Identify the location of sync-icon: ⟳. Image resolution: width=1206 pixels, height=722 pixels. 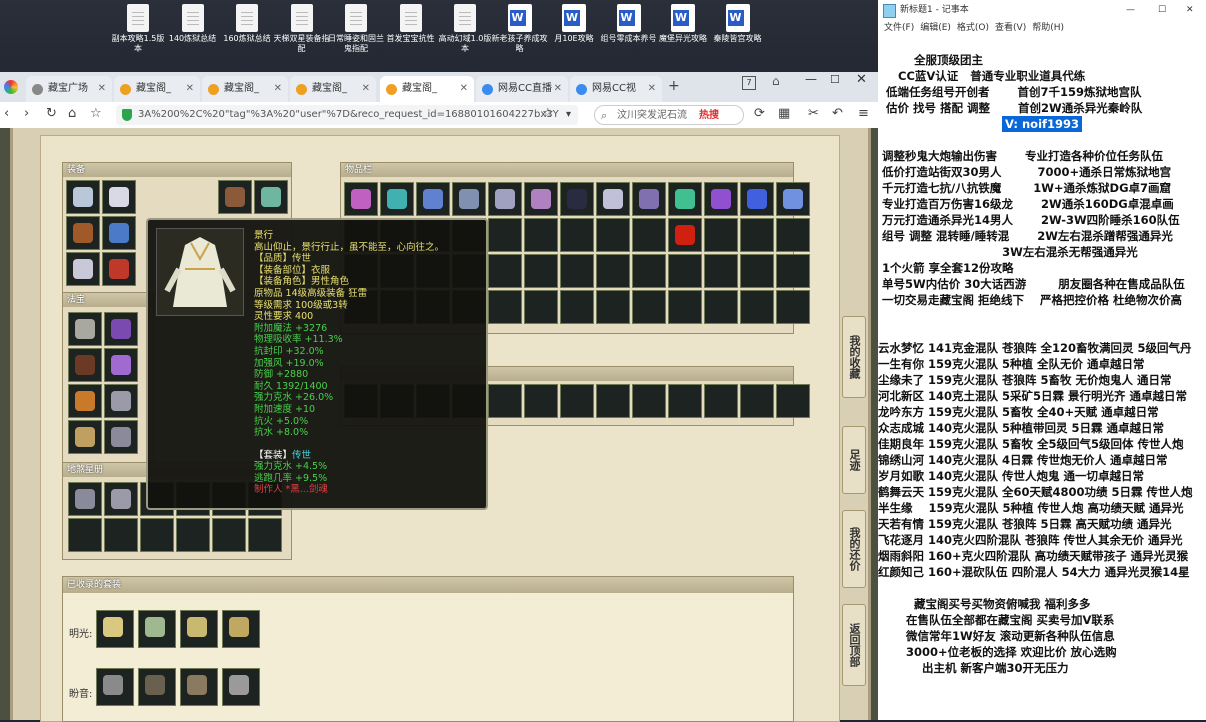
(759, 113).